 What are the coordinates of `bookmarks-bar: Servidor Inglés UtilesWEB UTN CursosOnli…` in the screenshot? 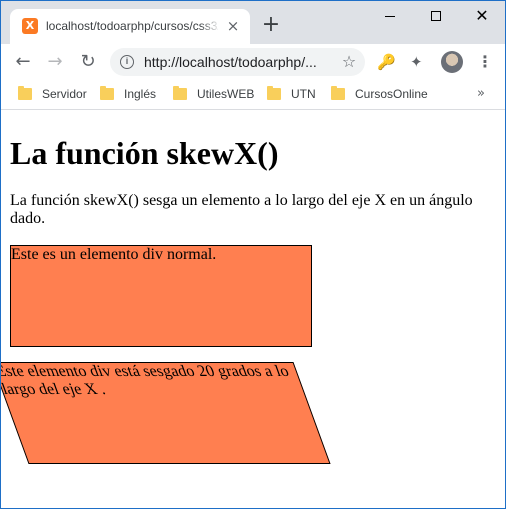 It's located at (253, 95).